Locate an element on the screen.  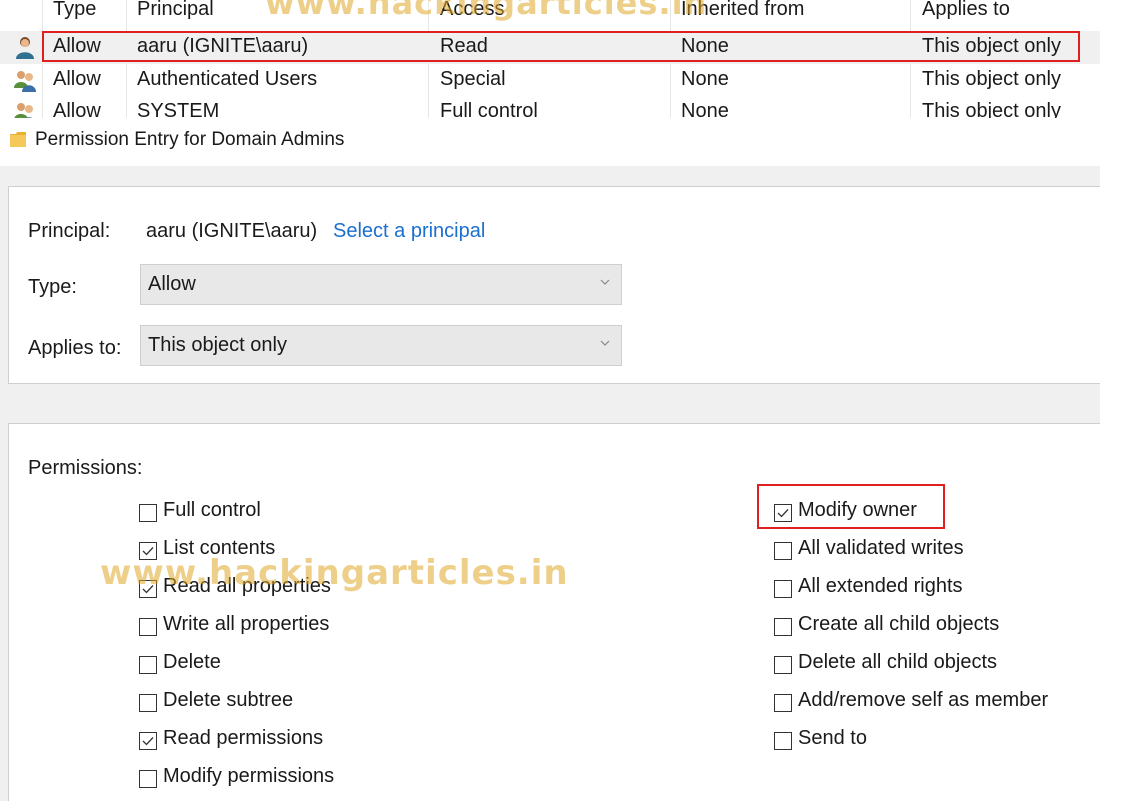
cell-access: Special is located at coordinates (473, 79).